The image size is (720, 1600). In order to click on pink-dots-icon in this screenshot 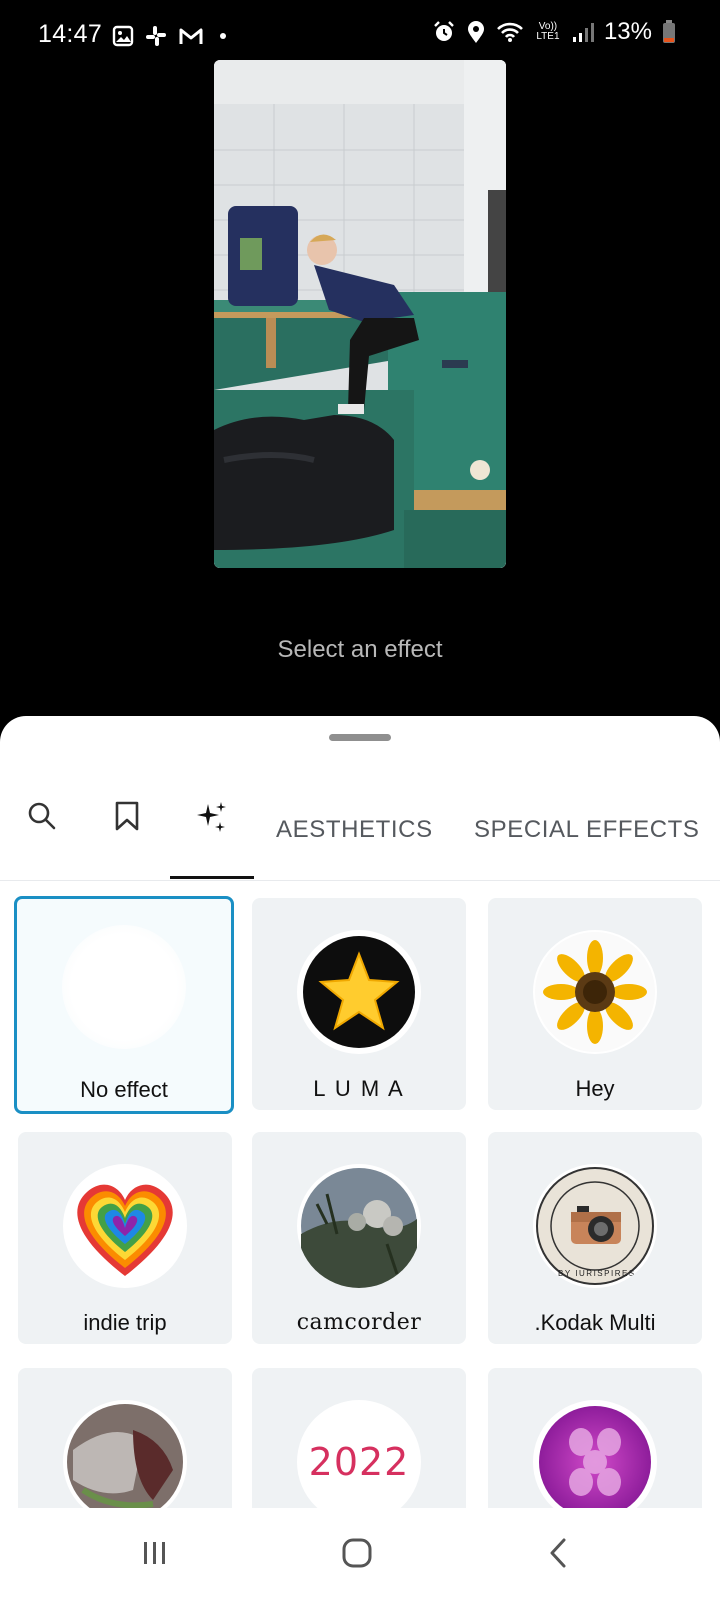, I will do `click(595, 1462)`.